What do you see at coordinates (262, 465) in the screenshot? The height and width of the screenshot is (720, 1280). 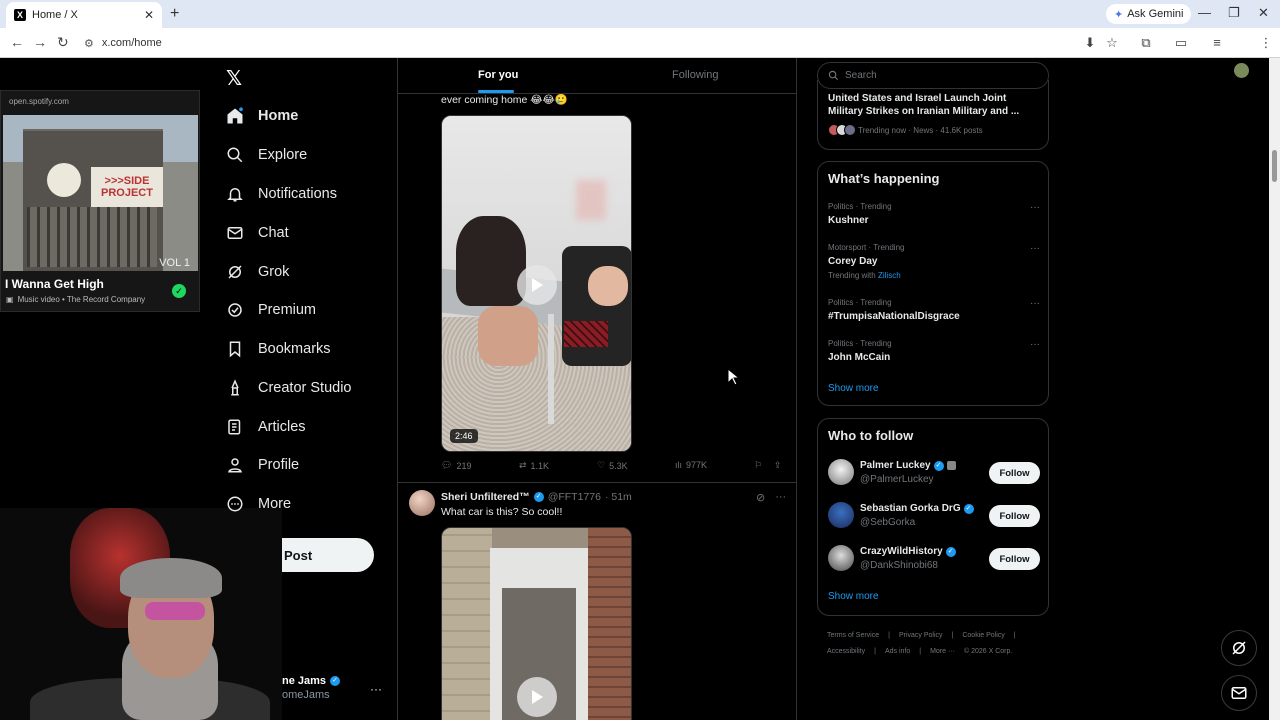 I see `nav-profile: Profile` at bounding box center [262, 465].